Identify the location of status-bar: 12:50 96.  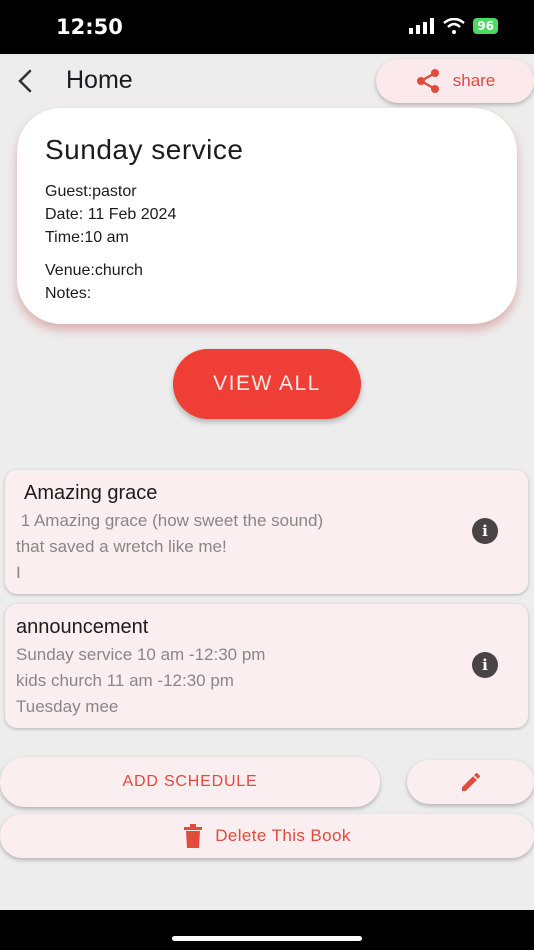
(267, 27).